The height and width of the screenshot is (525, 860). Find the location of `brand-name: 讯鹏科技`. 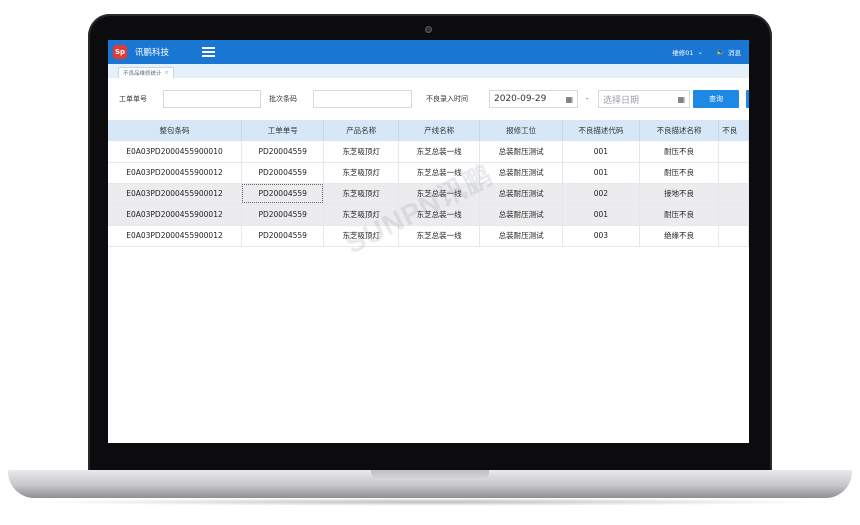

brand-name: 讯鹏科技 is located at coordinates (152, 53).